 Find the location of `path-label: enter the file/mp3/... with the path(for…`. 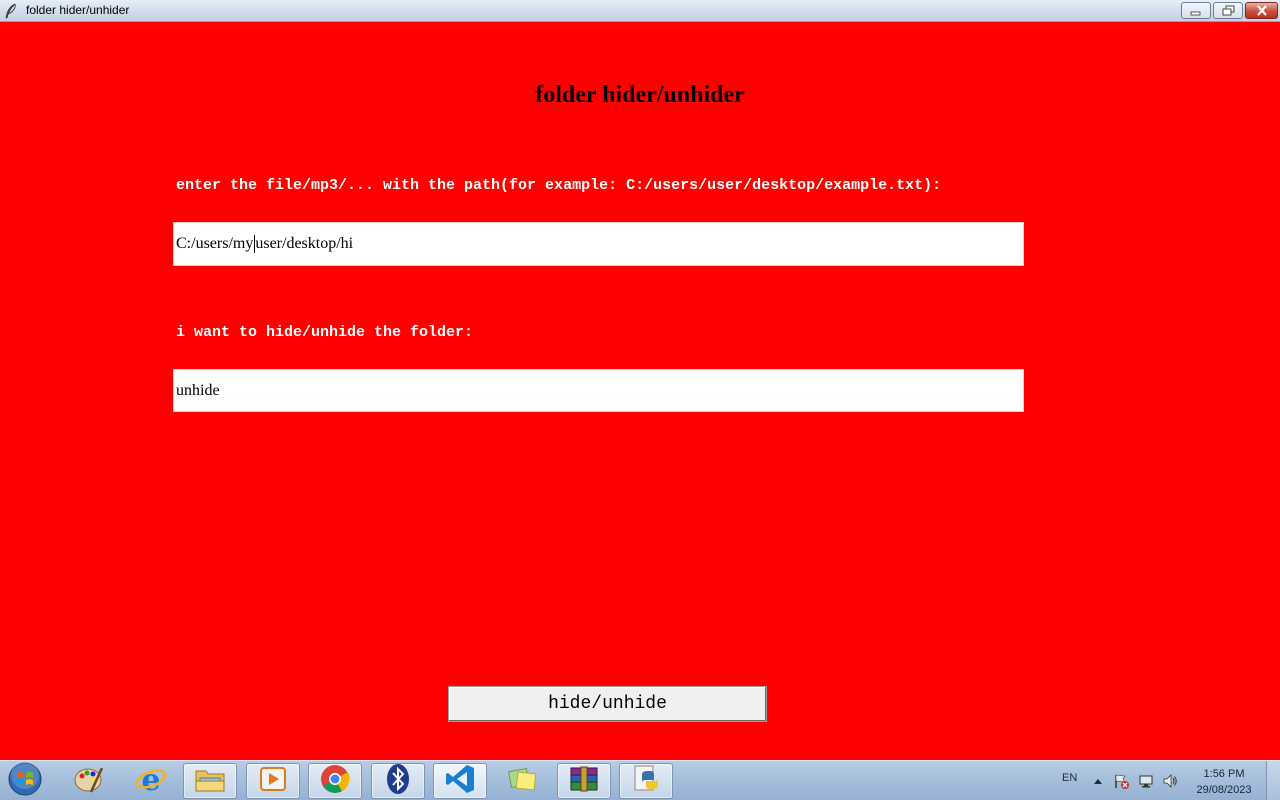

path-label: enter the file/mp3/... with the path(for… is located at coordinates (559, 185).